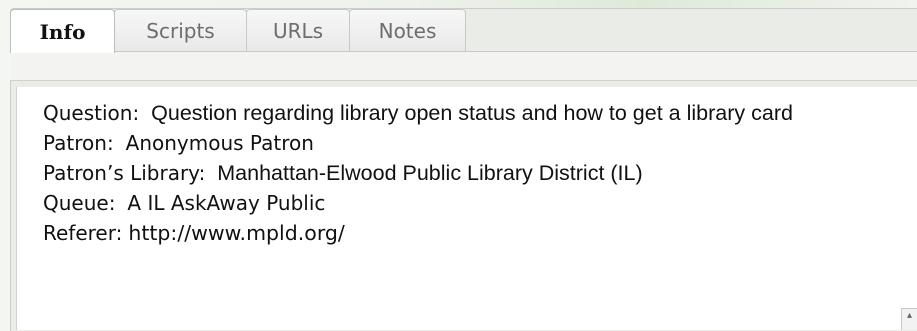 The image size is (917, 331). Describe the element at coordinates (298, 30) in the screenshot. I see `tab-urls: URLs` at that location.